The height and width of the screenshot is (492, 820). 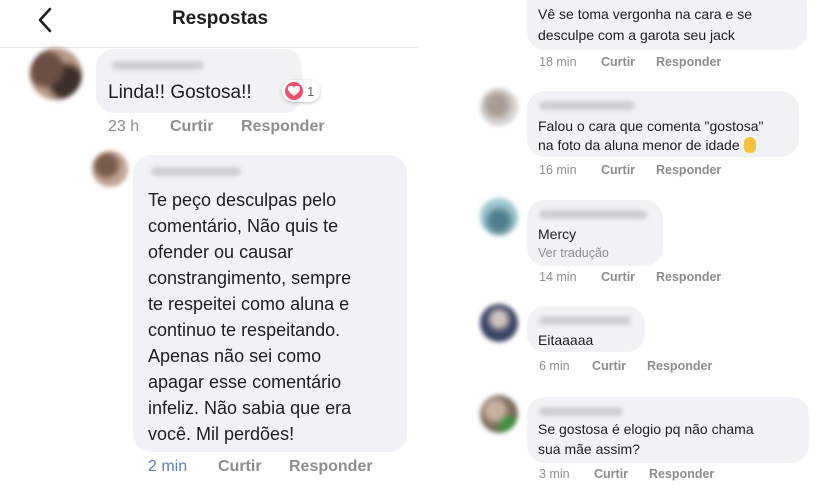 What do you see at coordinates (749, 145) in the screenshot?
I see `ok-hand-emoji-icon` at bounding box center [749, 145].